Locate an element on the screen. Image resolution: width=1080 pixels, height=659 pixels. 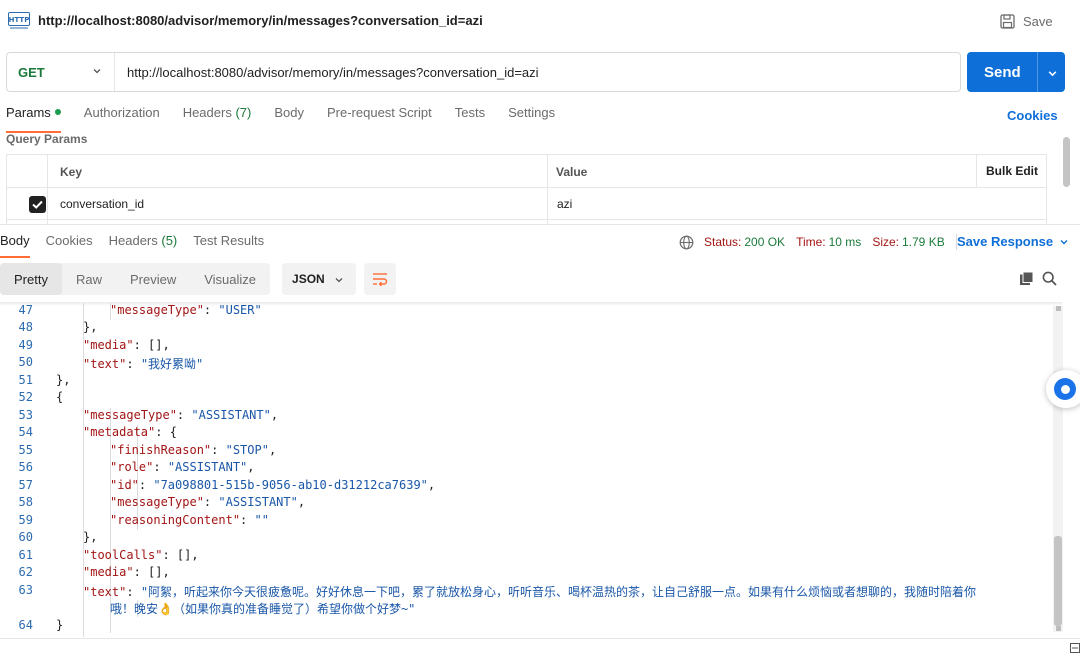
table-row: conversation_id azi is located at coordinates (526, 204).